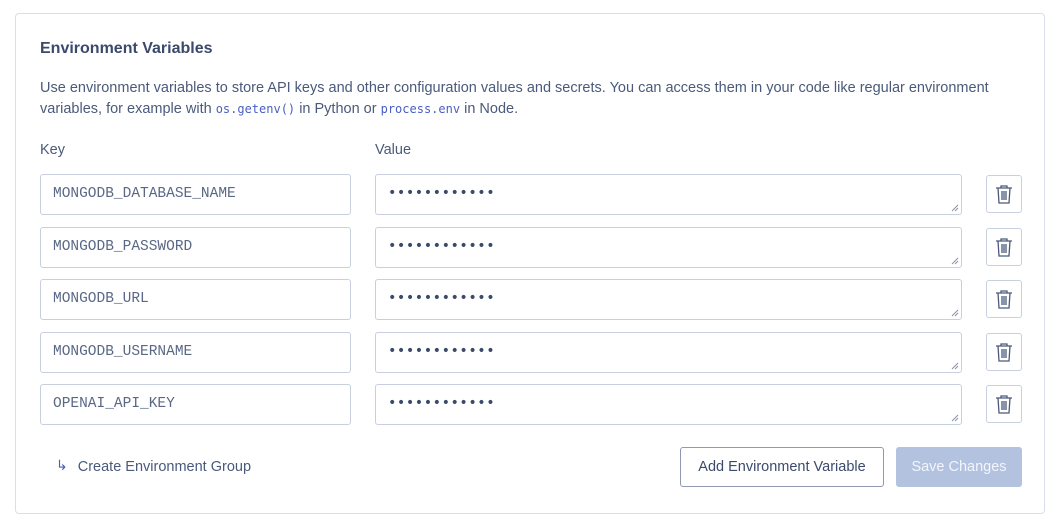  Describe the element at coordinates (195, 194) in the screenshot. I see `key-input: MONGODB_DATABASE_NAME` at that location.